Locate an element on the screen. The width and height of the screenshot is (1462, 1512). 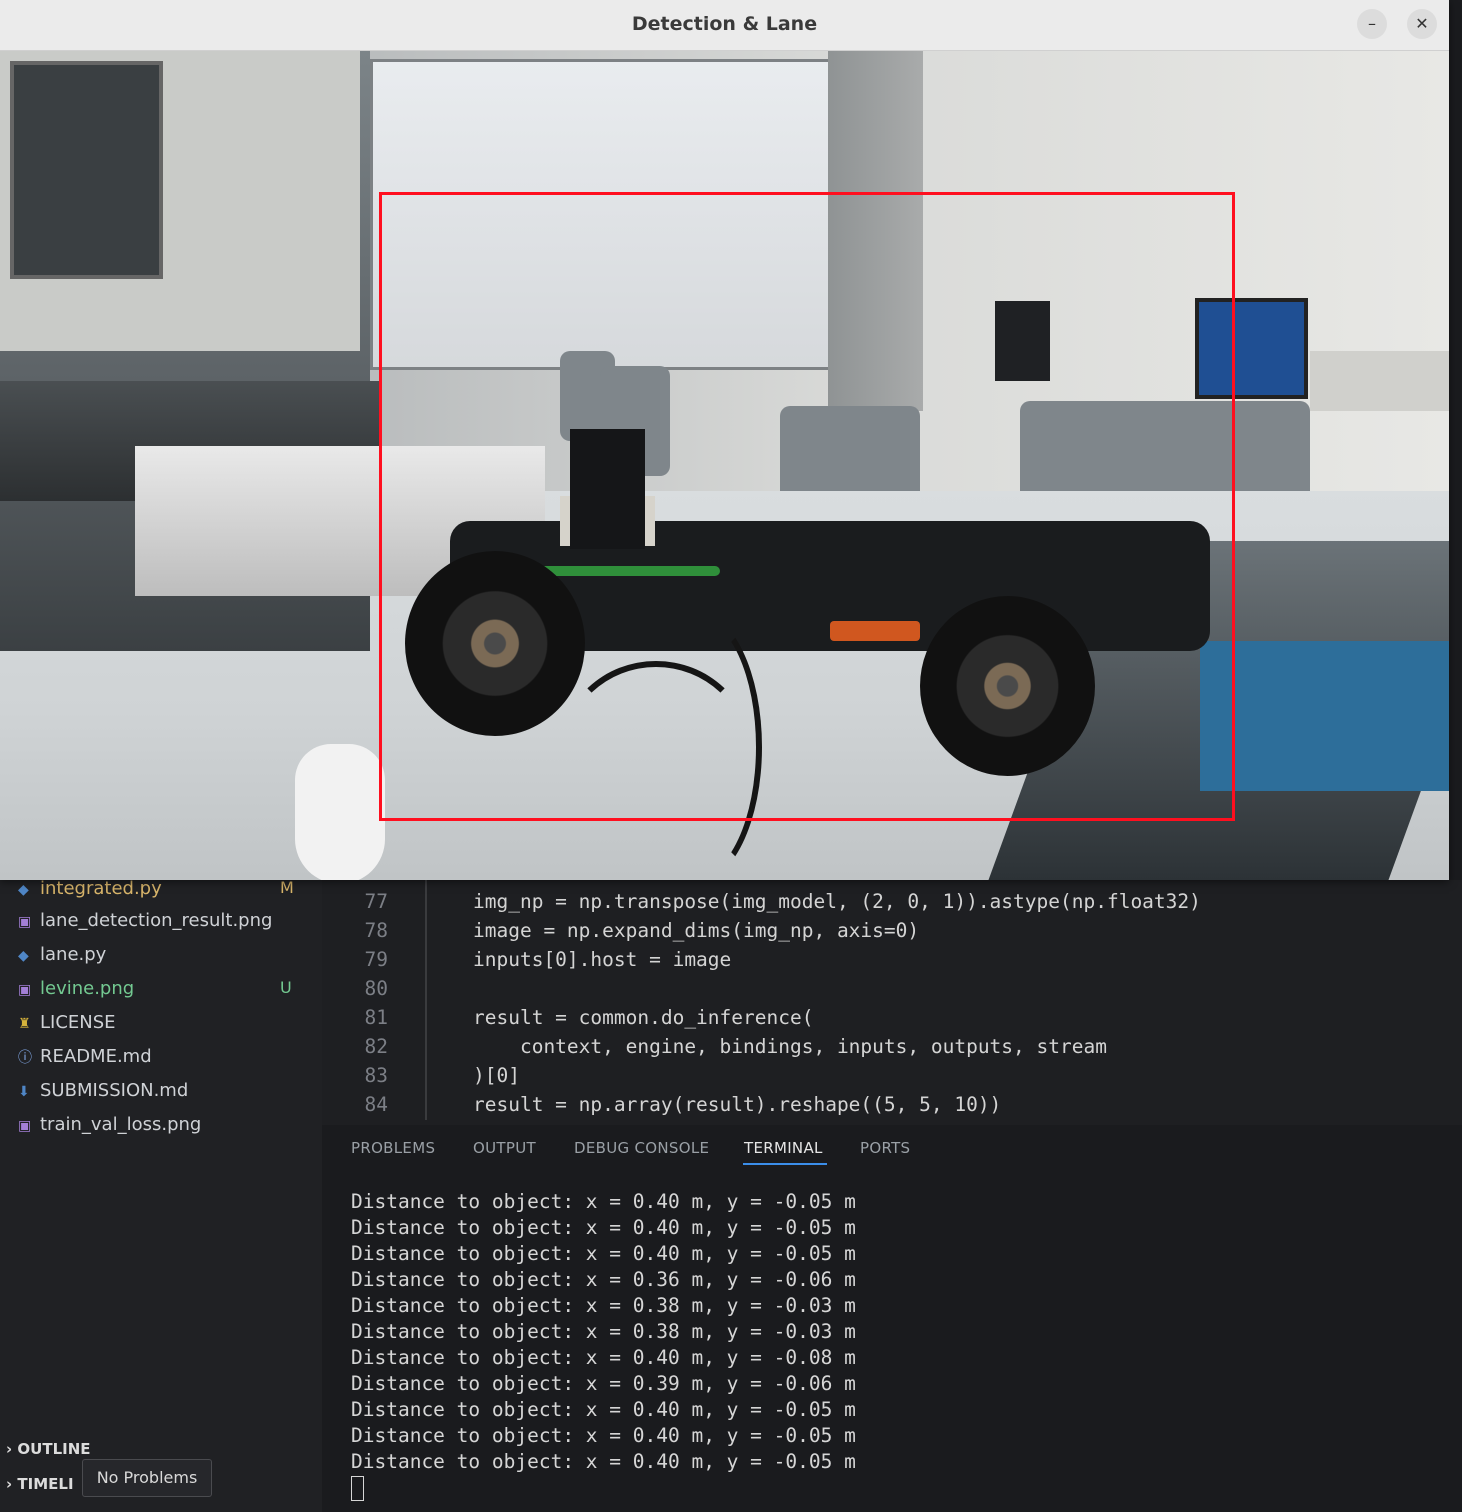
outline-section: › OUTLINE is located at coordinates (48, 1449).